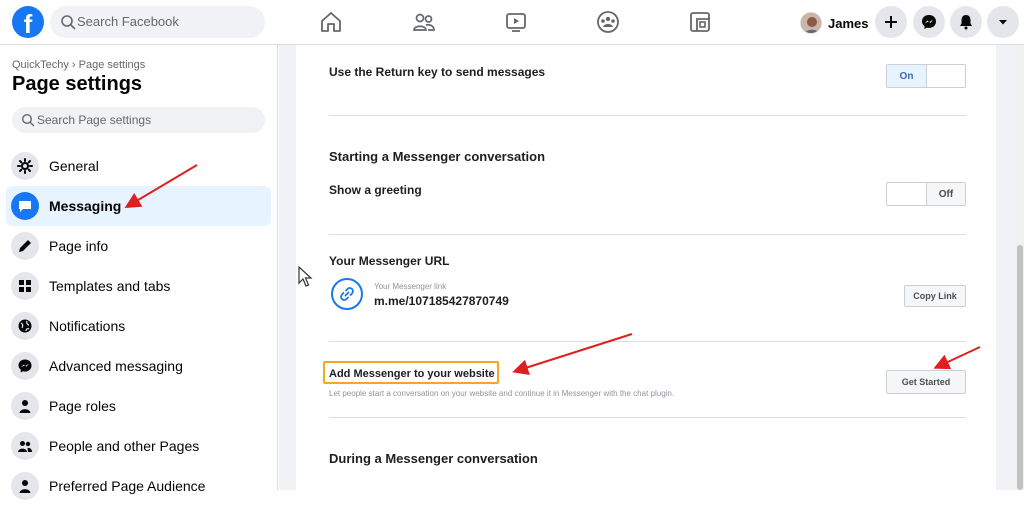 This screenshot has width=1024, height=506. I want to click on notifications-button, so click(966, 22).